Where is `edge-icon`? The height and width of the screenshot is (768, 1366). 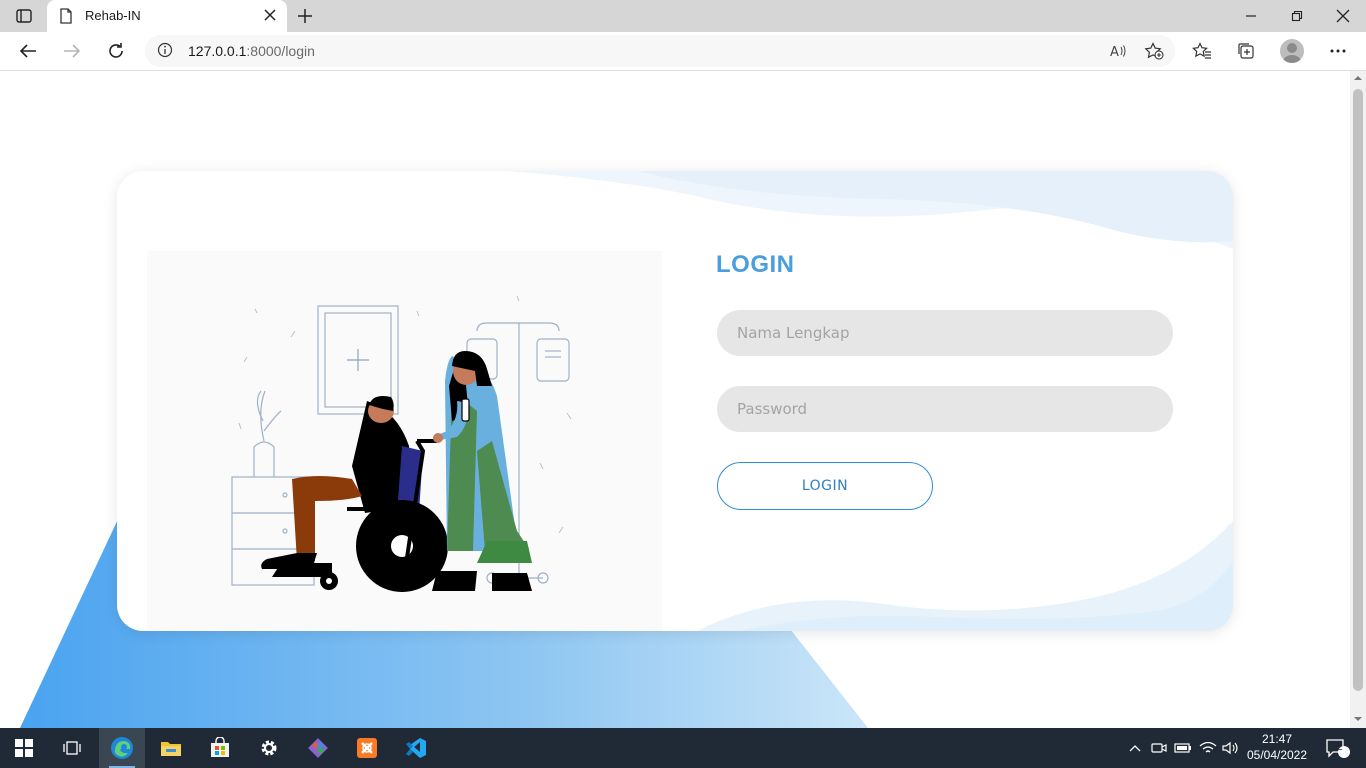 edge-icon is located at coordinates (122, 748).